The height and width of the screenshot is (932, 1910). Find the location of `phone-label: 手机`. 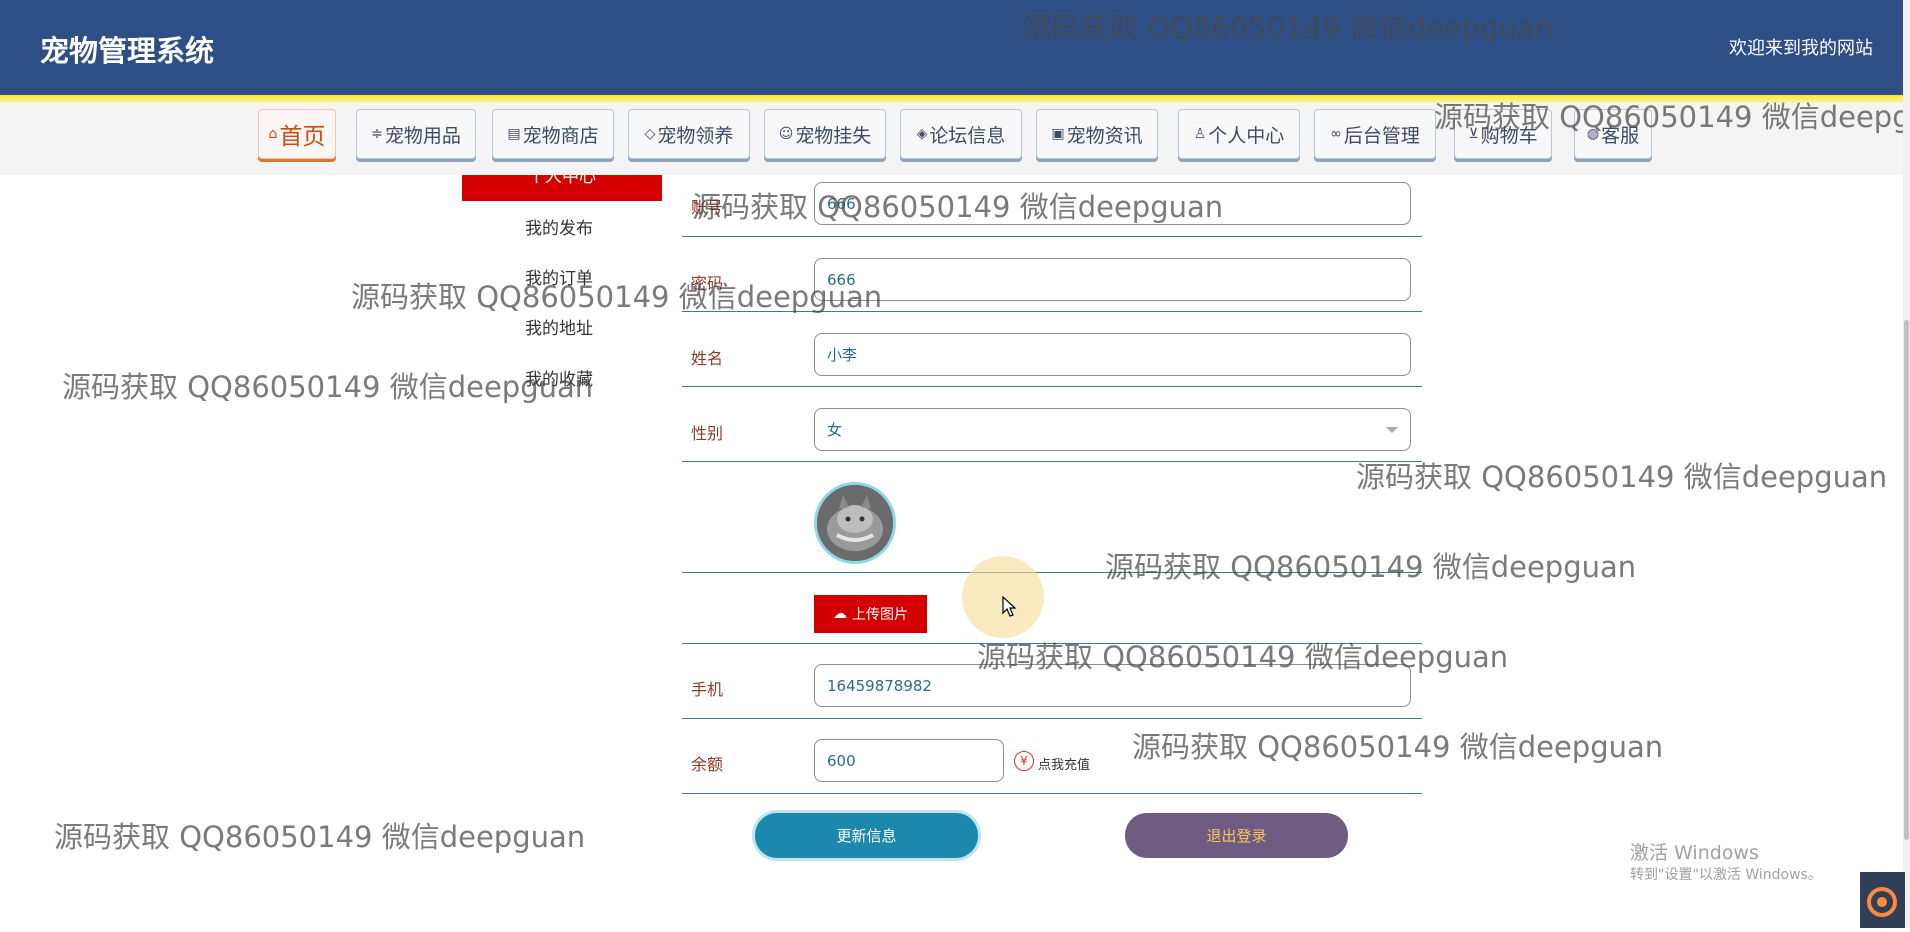

phone-label: 手机 is located at coordinates (707, 689).